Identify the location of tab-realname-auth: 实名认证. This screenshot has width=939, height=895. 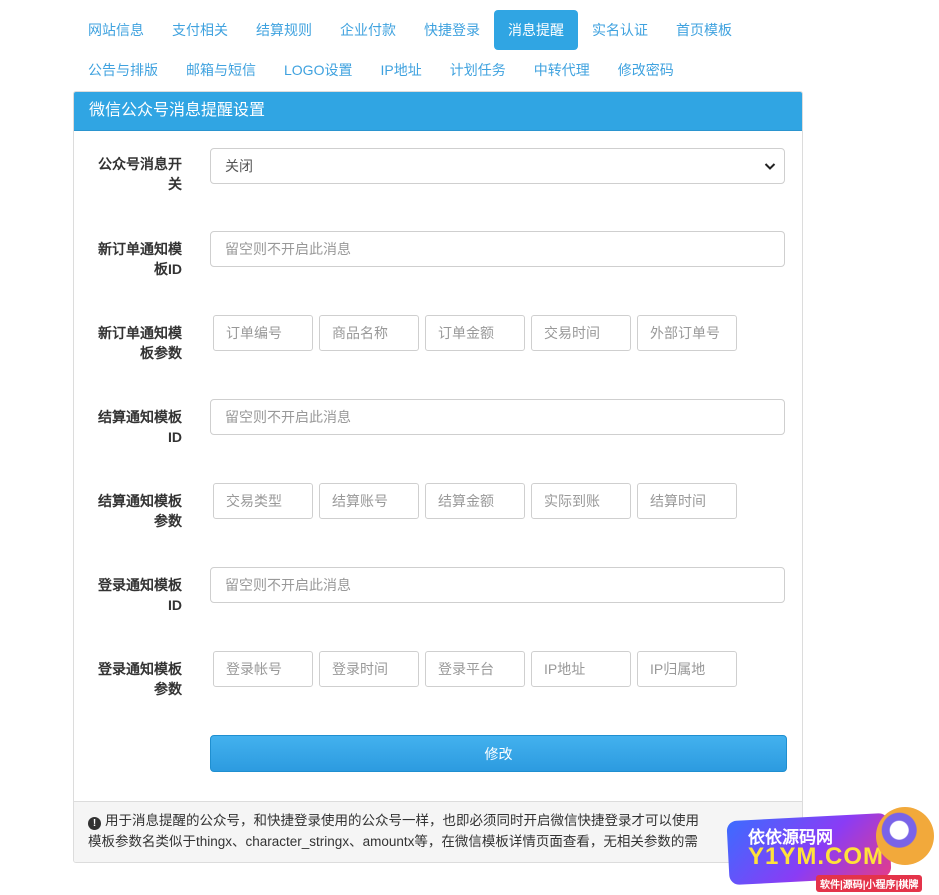
(620, 30).